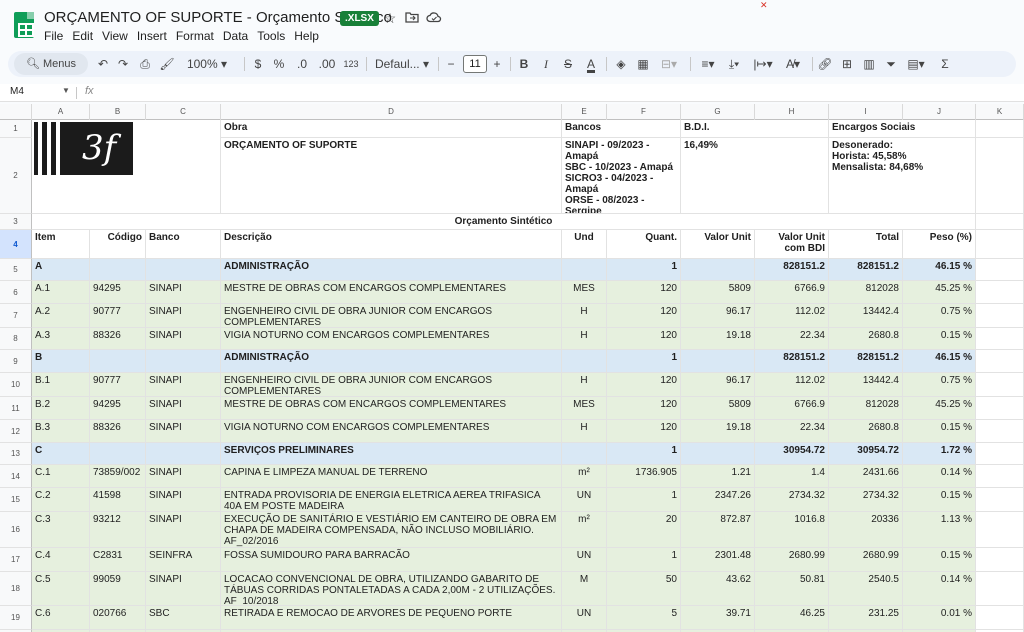 The width and height of the screenshot is (1024, 632). Describe the element at coordinates (546, 64) in the screenshot. I see `italic-button: I` at that location.